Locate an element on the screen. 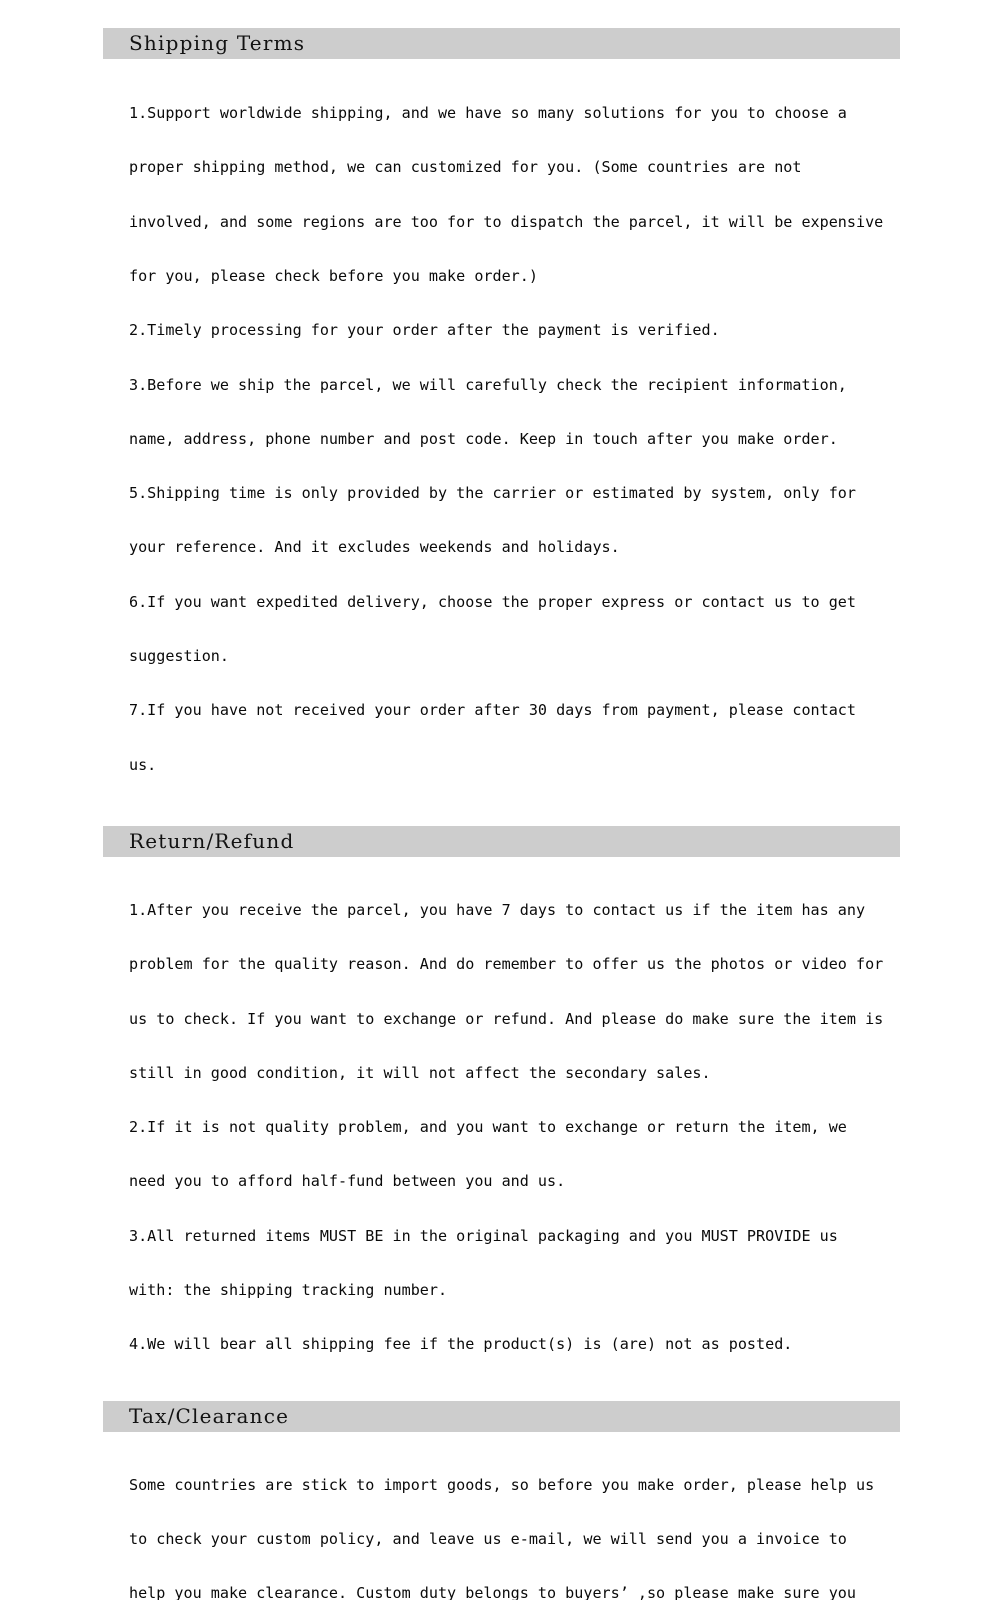  section-heading-shipping-terms: Shipping Terms is located at coordinates (501, 43).